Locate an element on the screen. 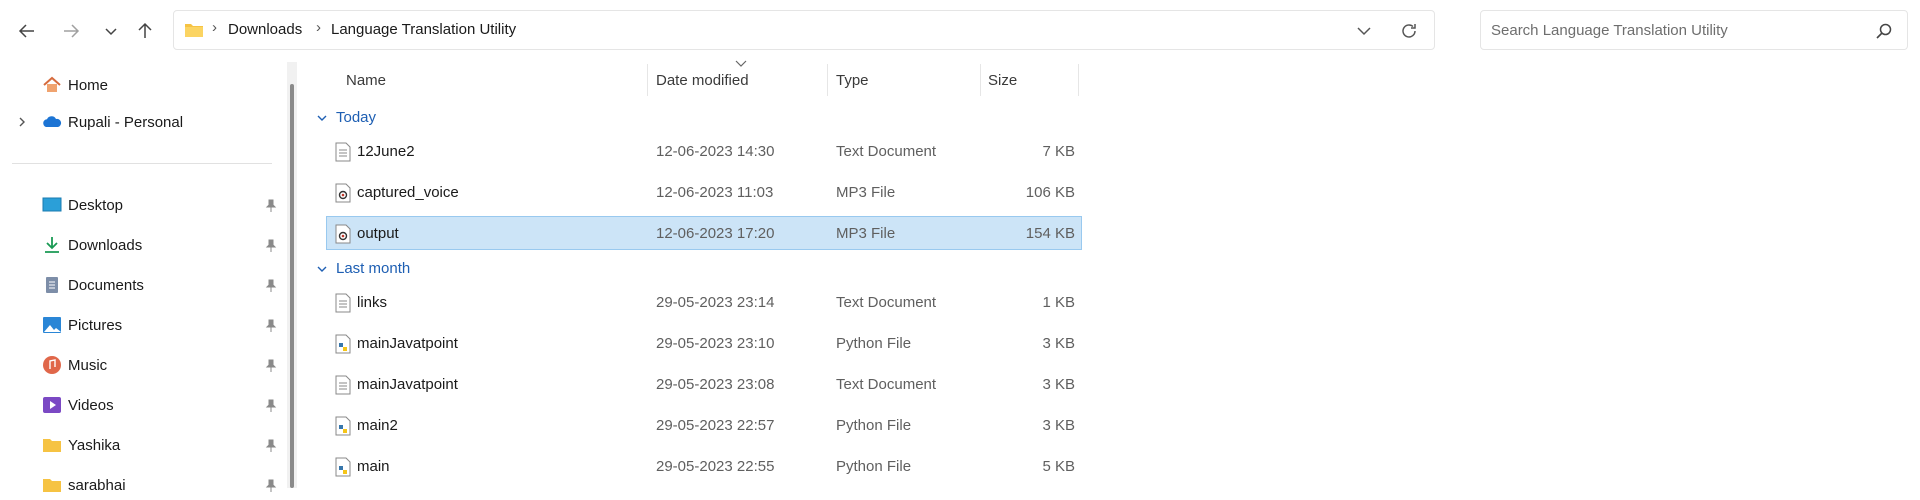  file-row: main2 29-05-2023 22:57 Python File 3 KB is located at coordinates (704, 425).